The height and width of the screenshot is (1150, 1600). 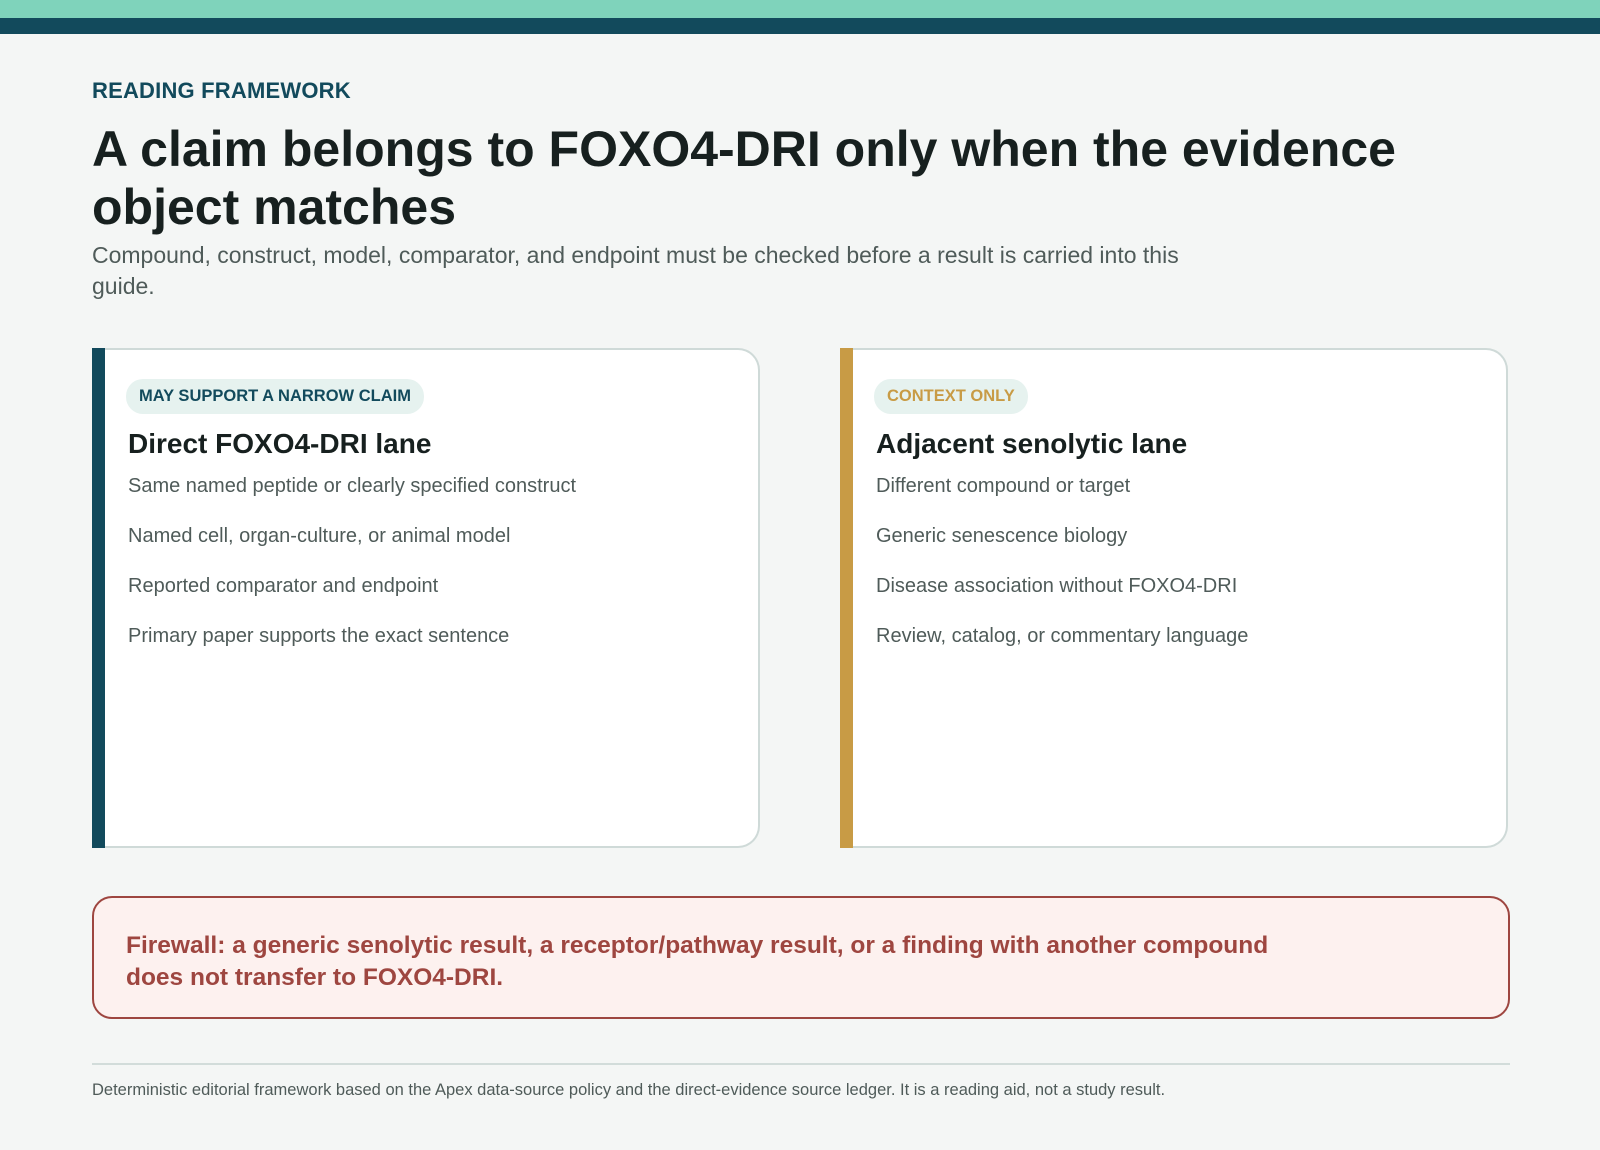 What do you see at coordinates (846, 598) in the screenshot?
I see `adjacent-lane-stripe` at bounding box center [846, 598].